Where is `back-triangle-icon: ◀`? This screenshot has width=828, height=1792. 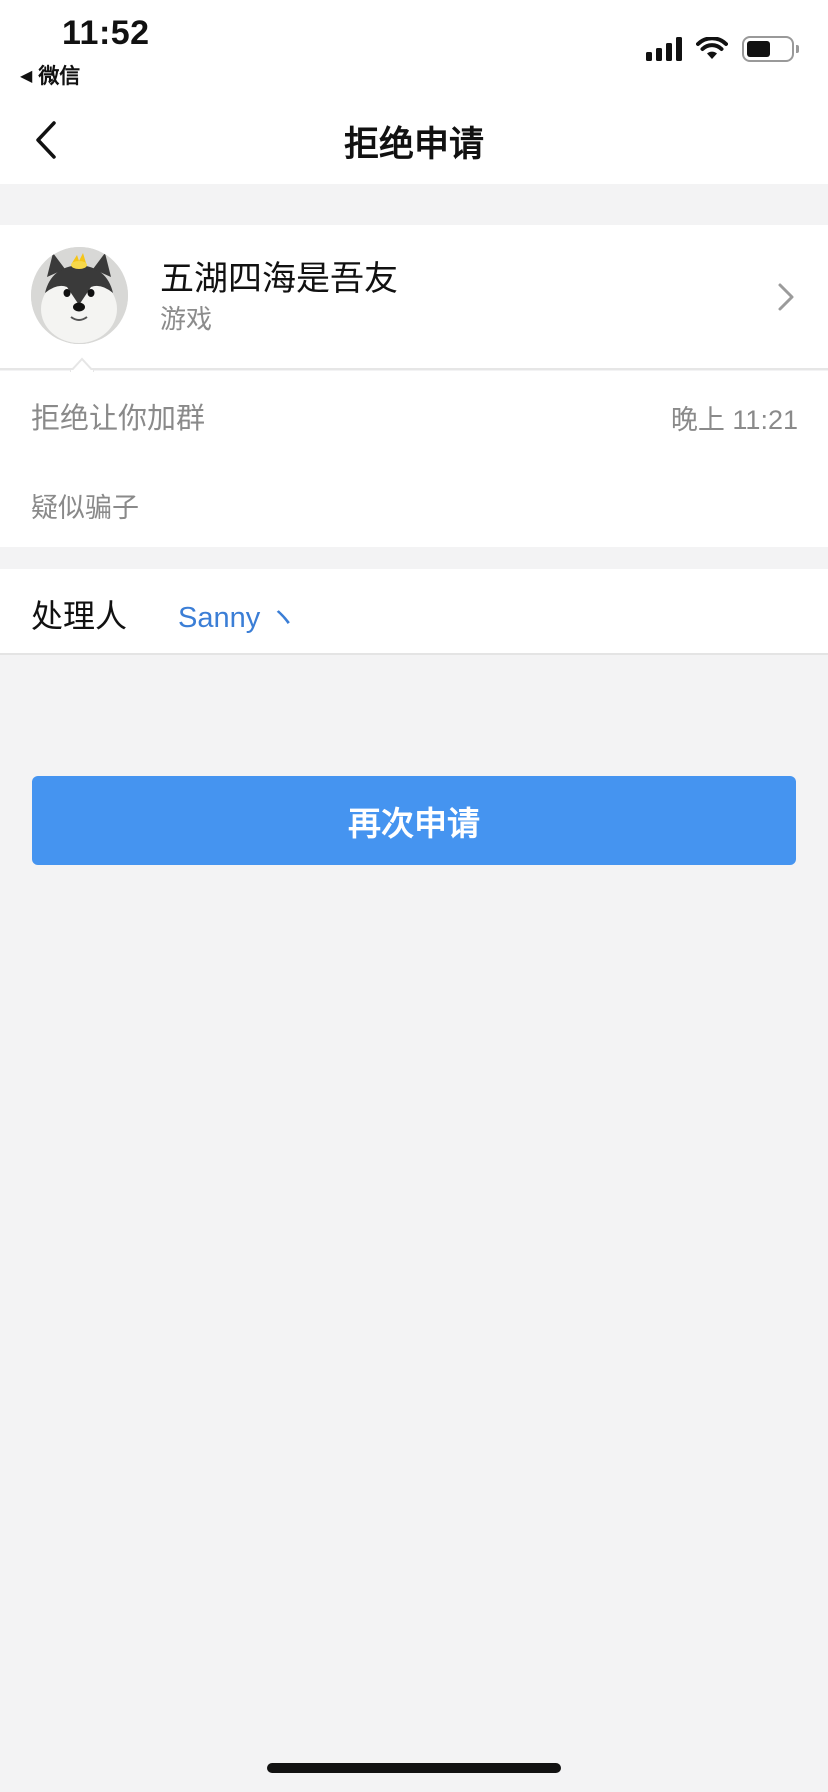 back-triangle-icon: ◀ is located at coordinates (26, 75).